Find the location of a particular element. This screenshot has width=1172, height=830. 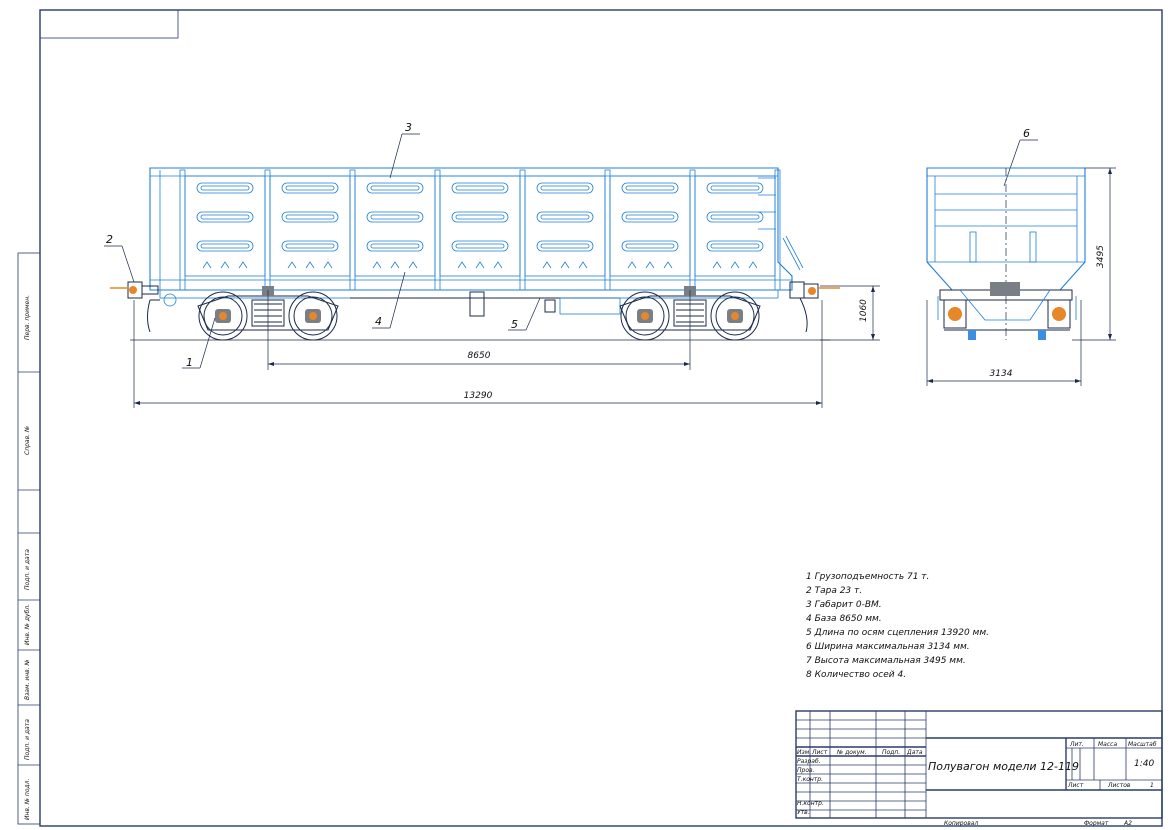

massa-label: Масса is located at coordinates (1107, 744).